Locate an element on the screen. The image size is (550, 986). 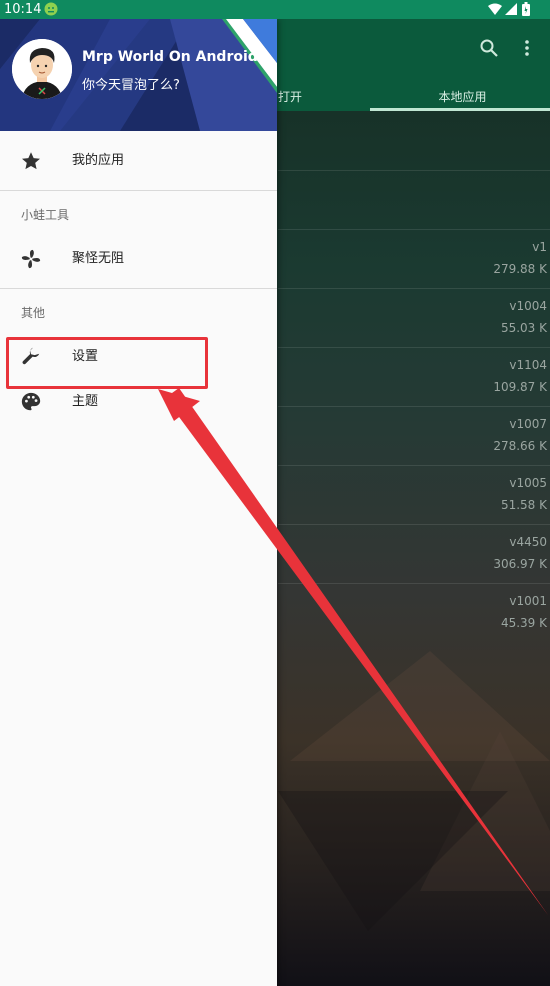
tab-open: 打开 is located at coordinates (293, 97).